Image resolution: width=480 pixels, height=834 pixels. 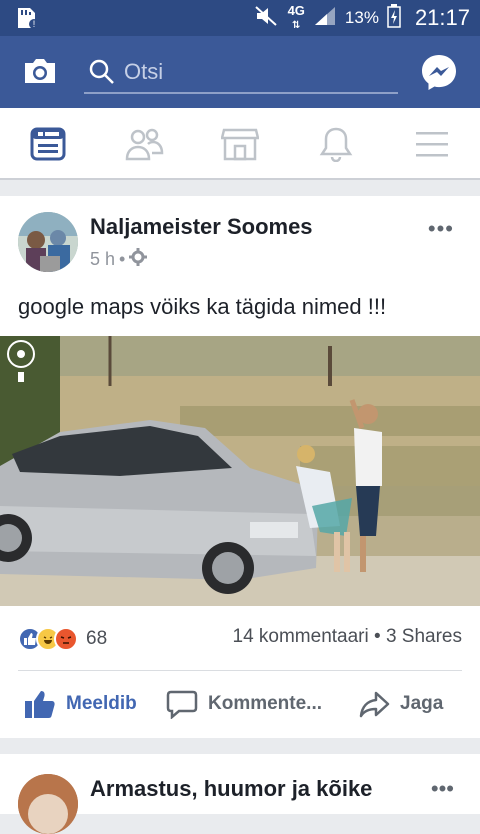 What do you see at coordinates (48, 242) in the screenshot?
I see `author-avatar` at bounding box center [48, 242].